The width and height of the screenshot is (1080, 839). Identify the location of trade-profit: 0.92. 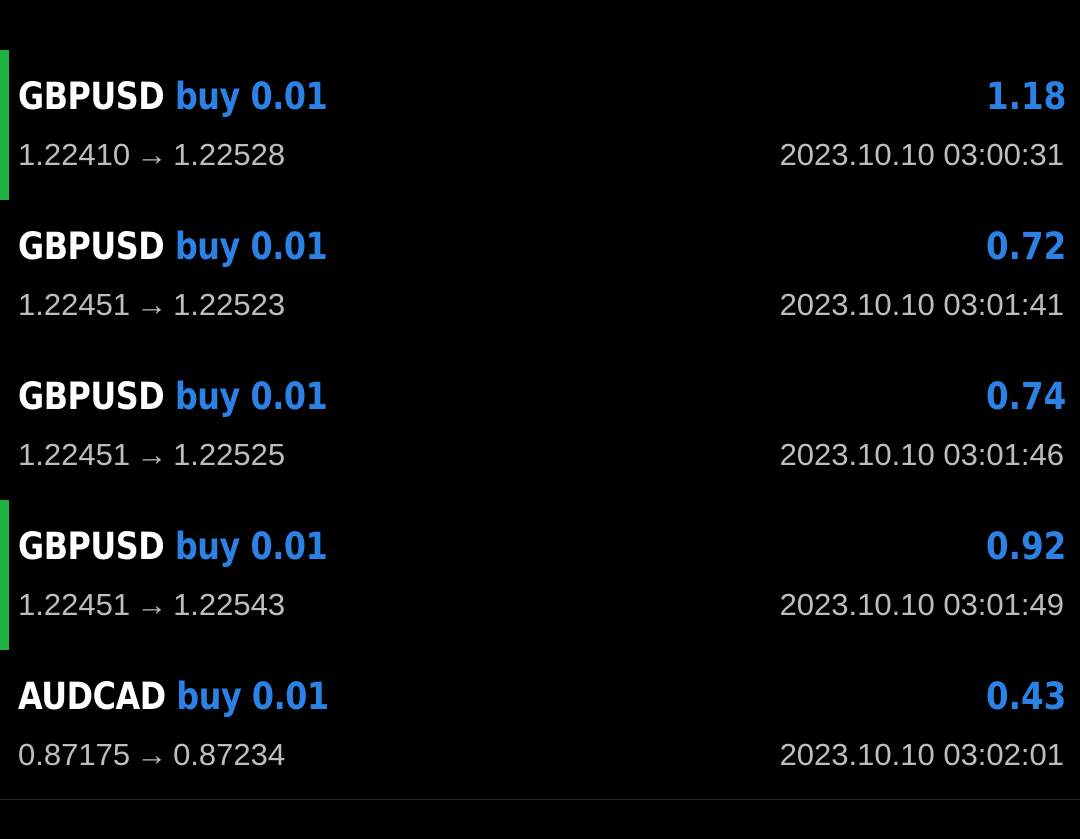
(1025, 546).